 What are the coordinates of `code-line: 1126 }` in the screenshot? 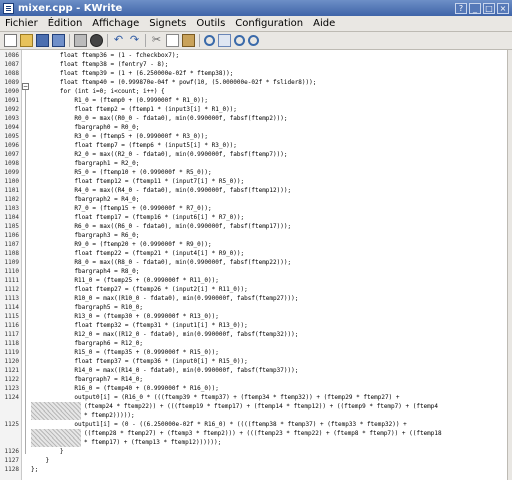 It's located at (256, 451).